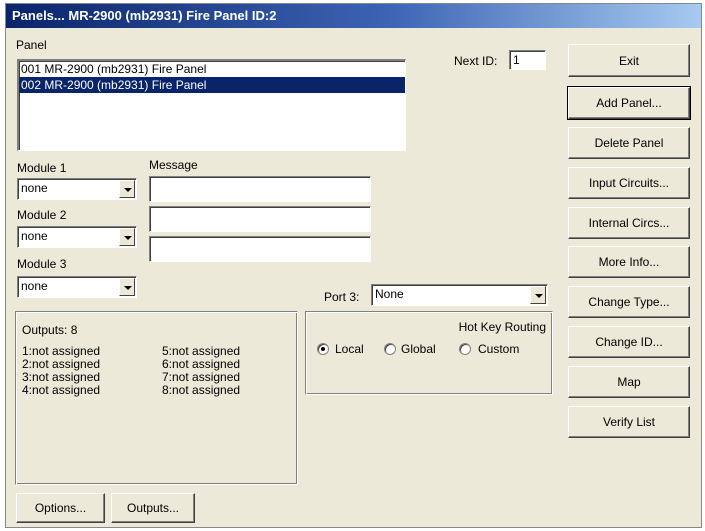 The image size is (705, 531). What do you see at coordinates (476, 61) in the screenshot?
I see `next-id-label: Next ID:` at bounding box center [476, 61].